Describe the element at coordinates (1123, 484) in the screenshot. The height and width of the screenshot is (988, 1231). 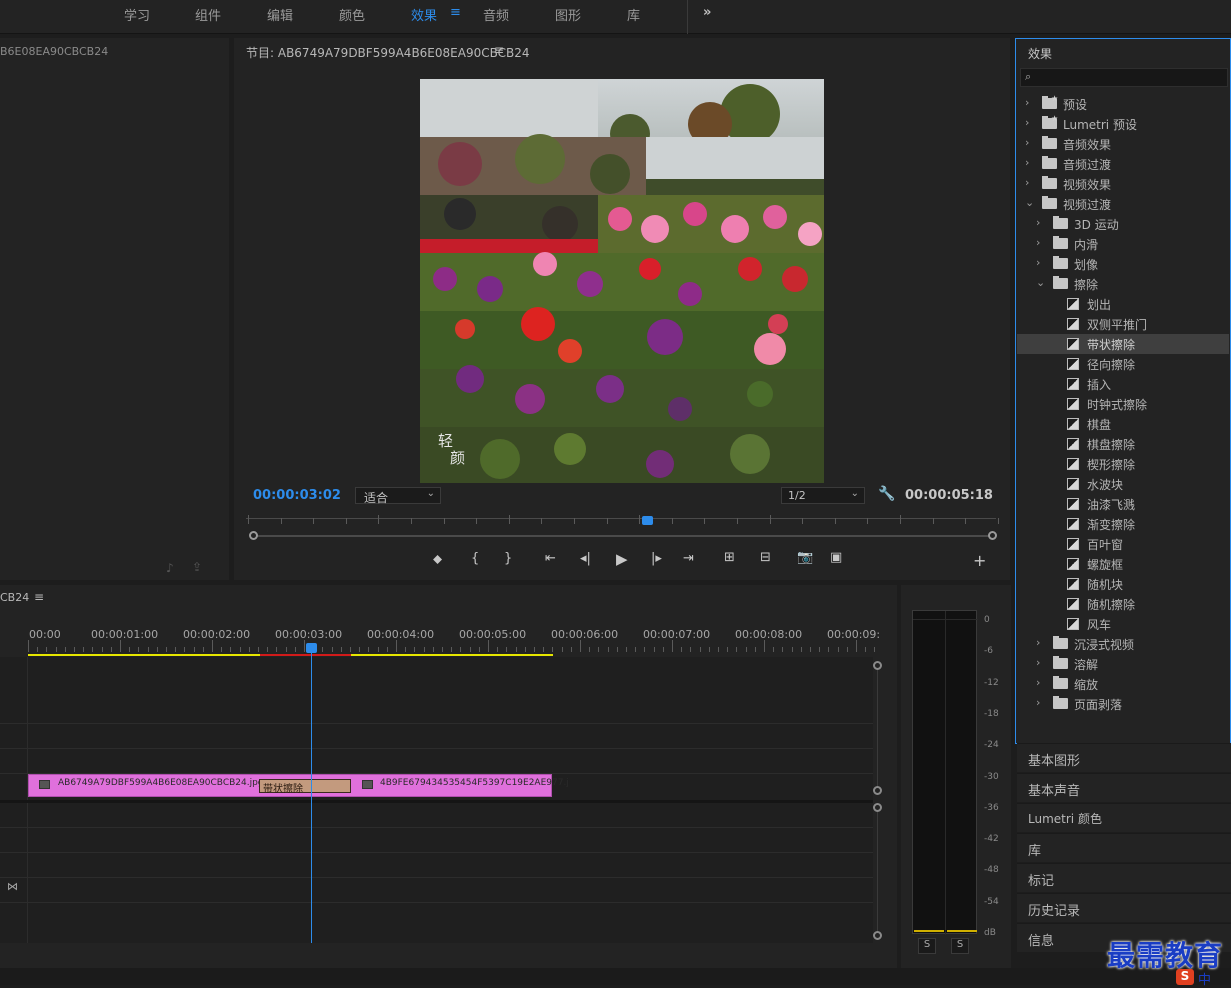
I see `effects-tree-item: 水波块` at that location.